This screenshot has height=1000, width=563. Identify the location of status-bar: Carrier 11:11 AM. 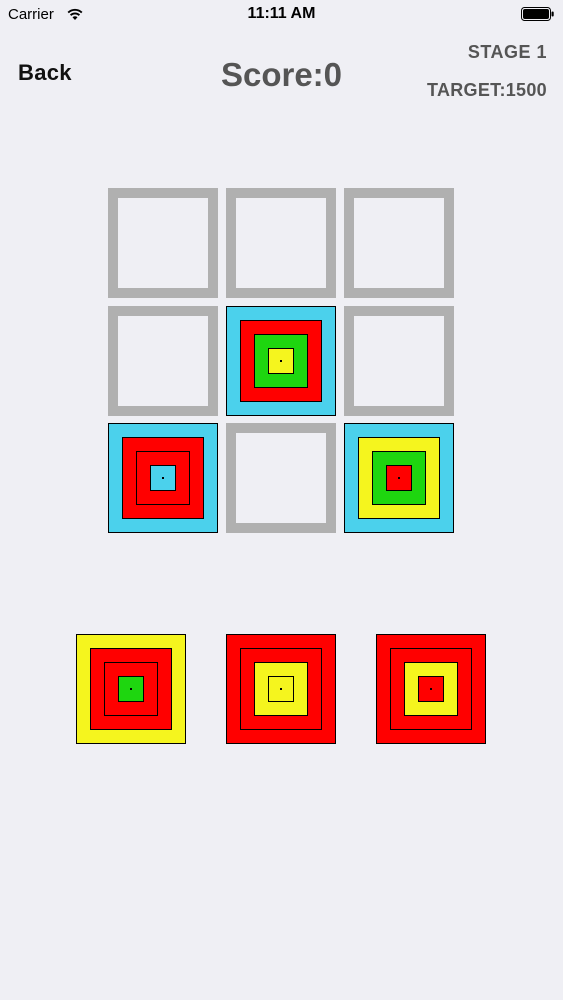
(281, 15).